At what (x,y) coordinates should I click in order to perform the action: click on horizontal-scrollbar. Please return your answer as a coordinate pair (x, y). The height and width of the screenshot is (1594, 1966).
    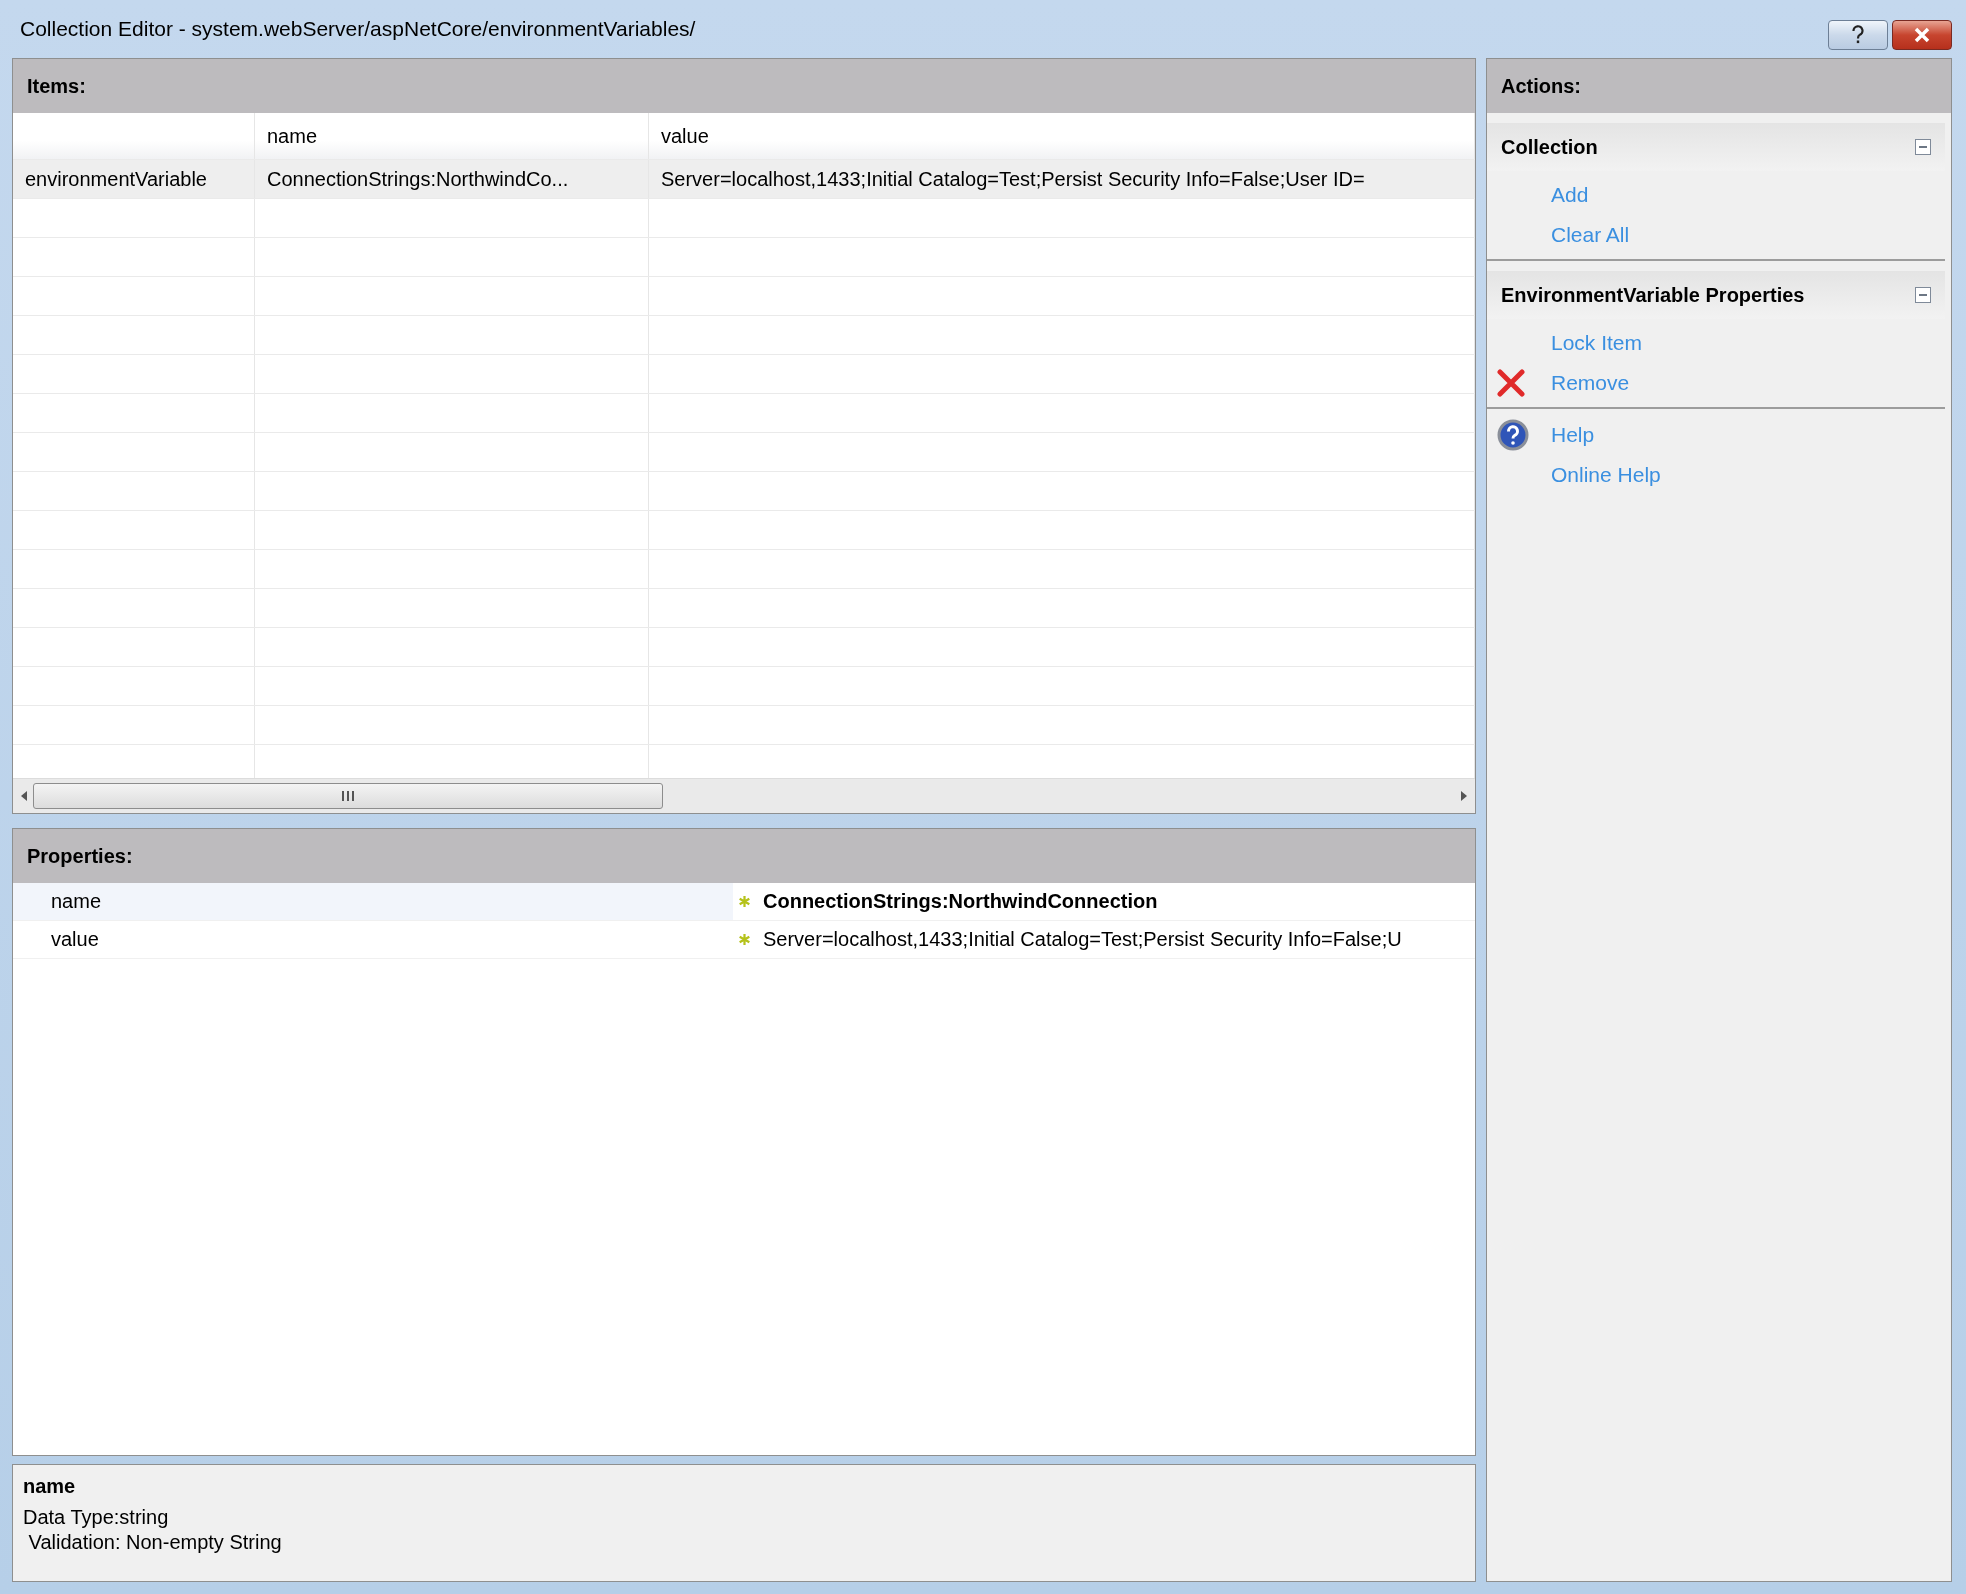
    Looking at the image, I should click on (744, 795).